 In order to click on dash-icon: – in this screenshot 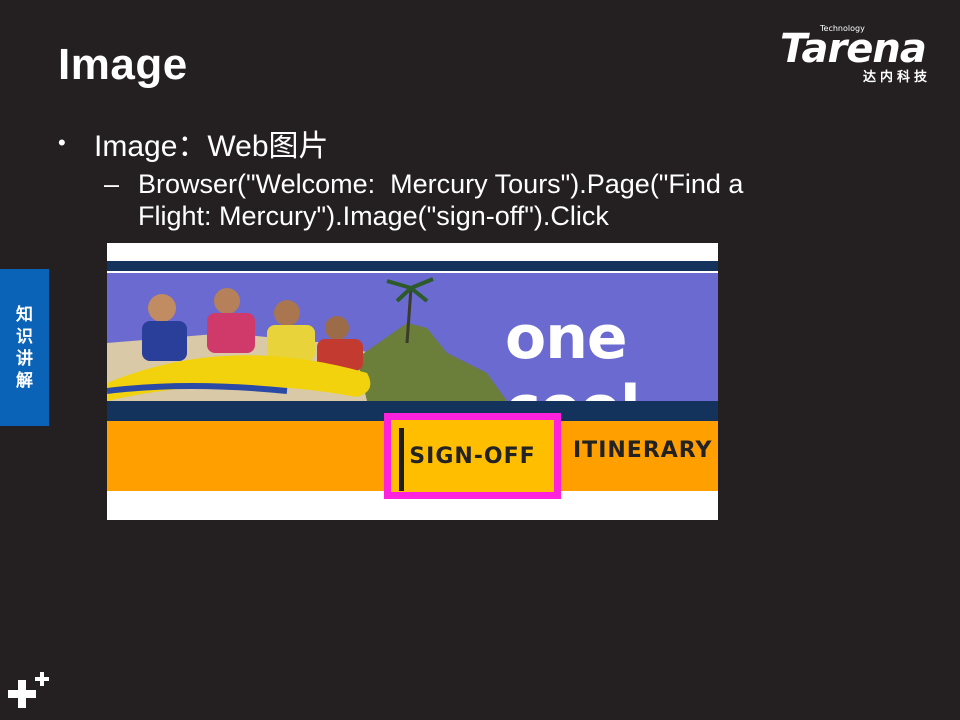, I will do `click(112, 184)`.